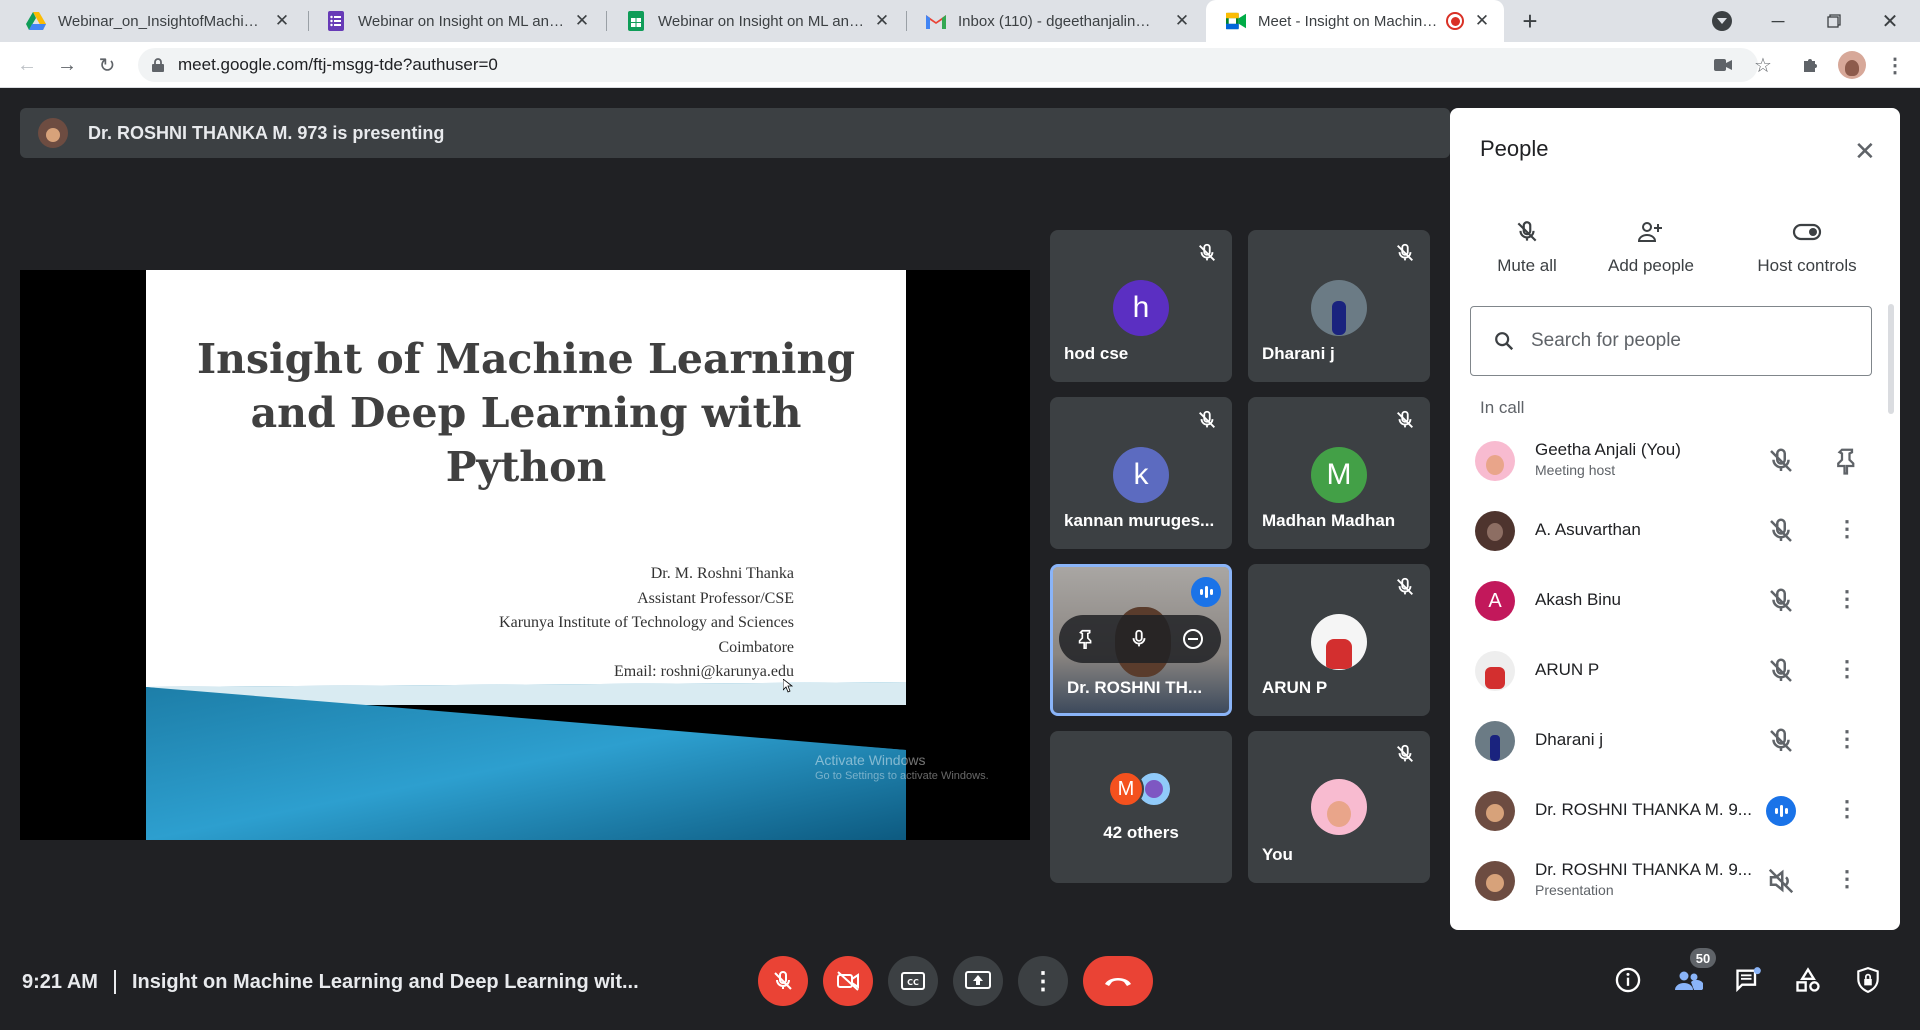 This screenshot has height=1030, width=1920. Describe the element at coordinates (1689, 980) in the screenshot. I see `people-icon` at that location.